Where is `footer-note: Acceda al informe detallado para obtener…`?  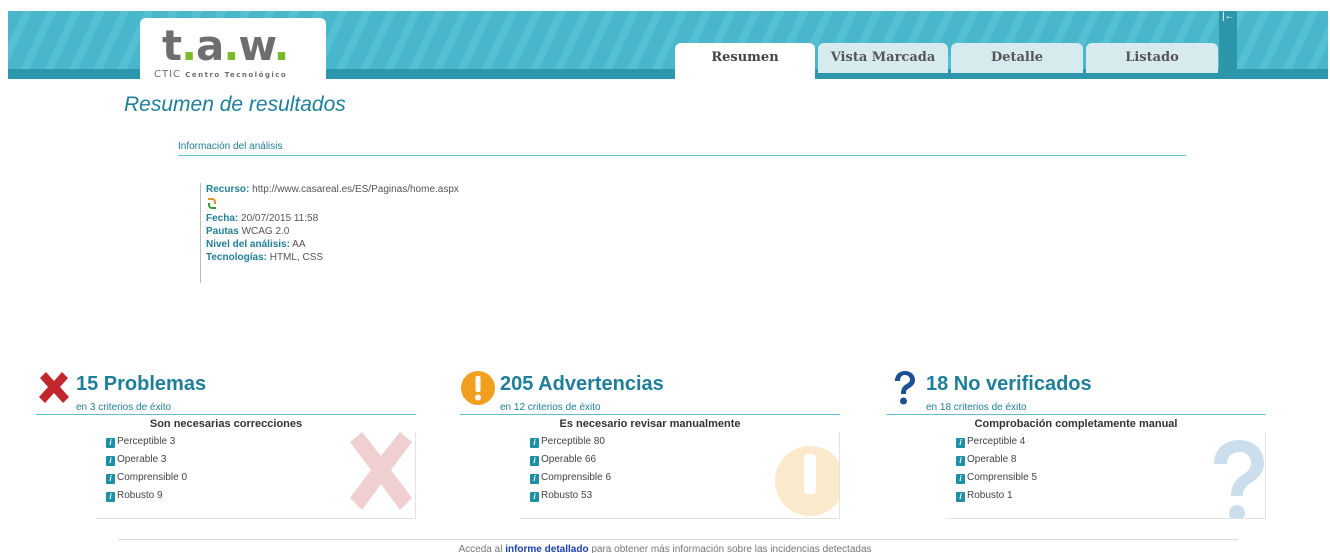 footer-note: Acceda al informe detallado para obtener… is located at coordinates (665, 548).